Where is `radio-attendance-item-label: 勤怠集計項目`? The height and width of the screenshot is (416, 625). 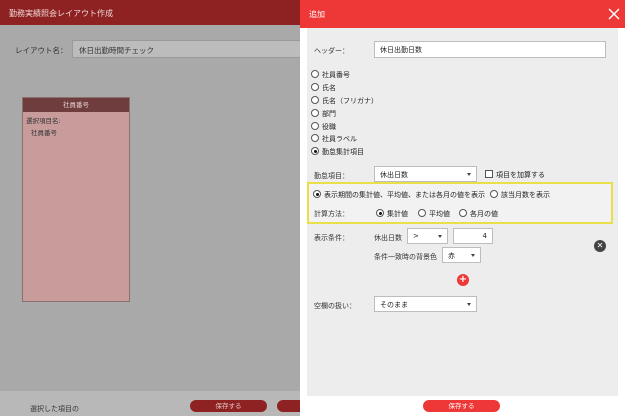 radio-attendance-item-label: 勤怠集計項目 is located at coordinates (343, 152).